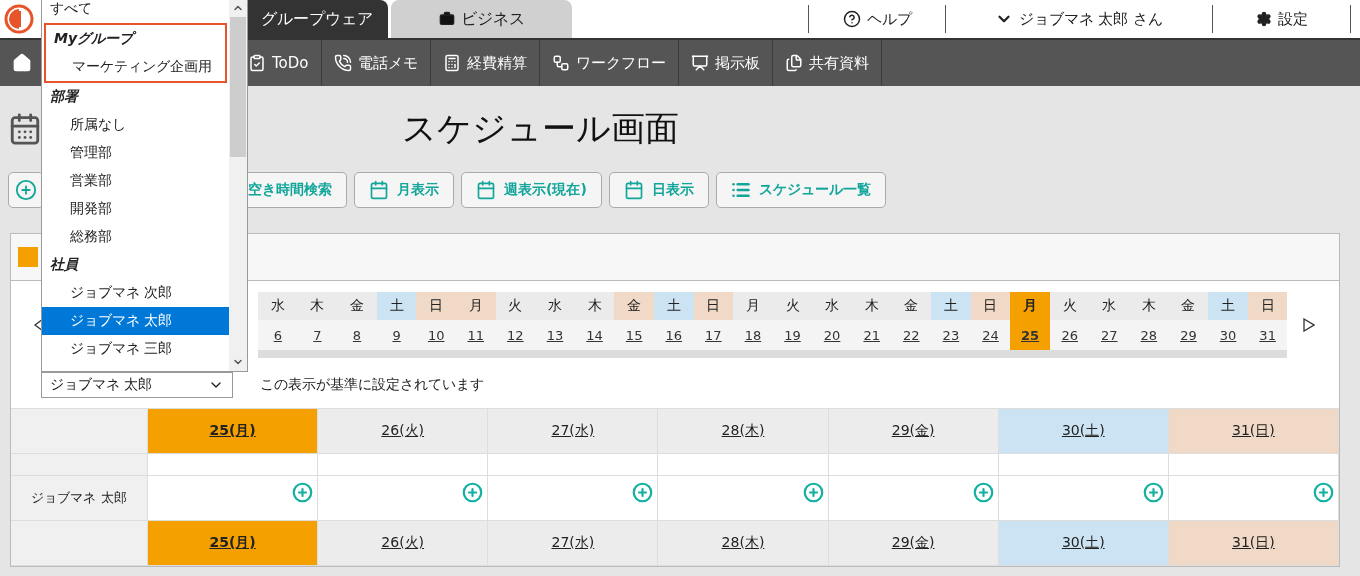 The height and width of the screenshot is (576, 1360). I want to click on date-link: 25, so click(1030, 335).